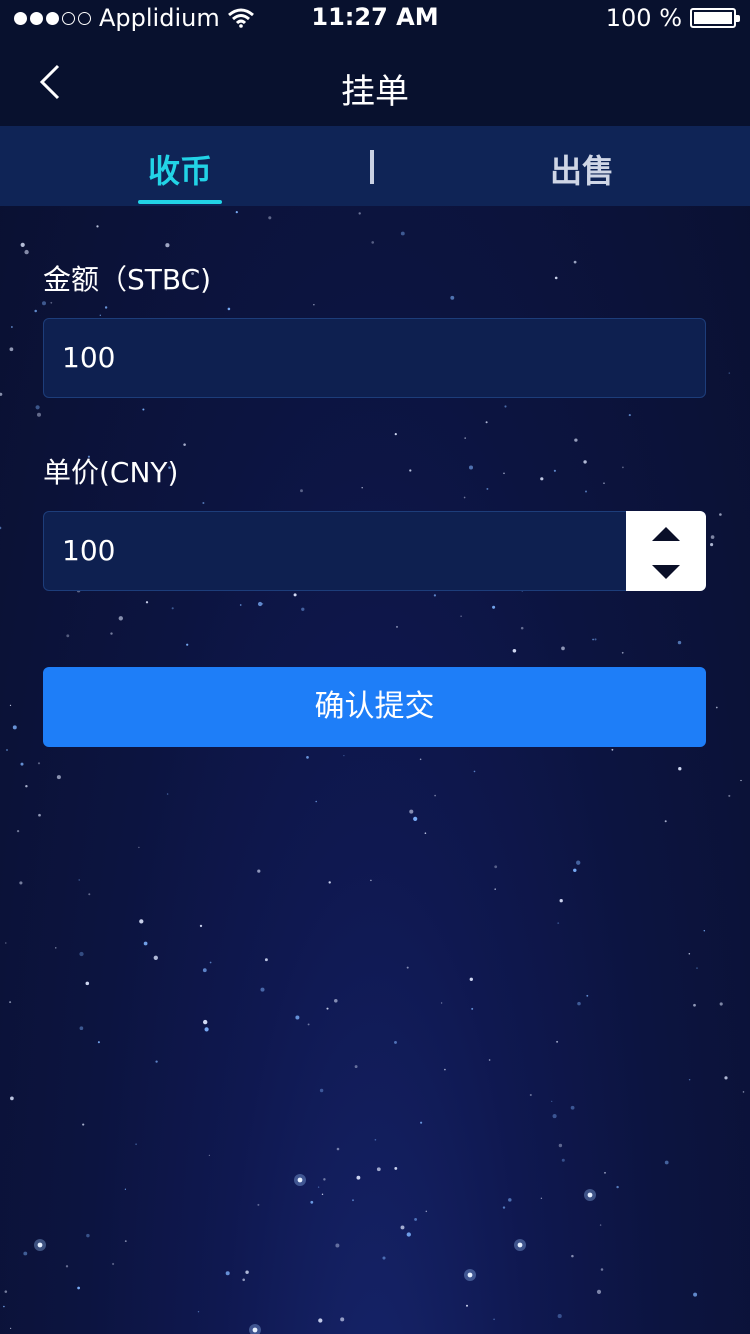  What do you see at coordinates (375, 92) in the screenshot?
I see `page-title: 挂单` at bounding box center [375, 92].